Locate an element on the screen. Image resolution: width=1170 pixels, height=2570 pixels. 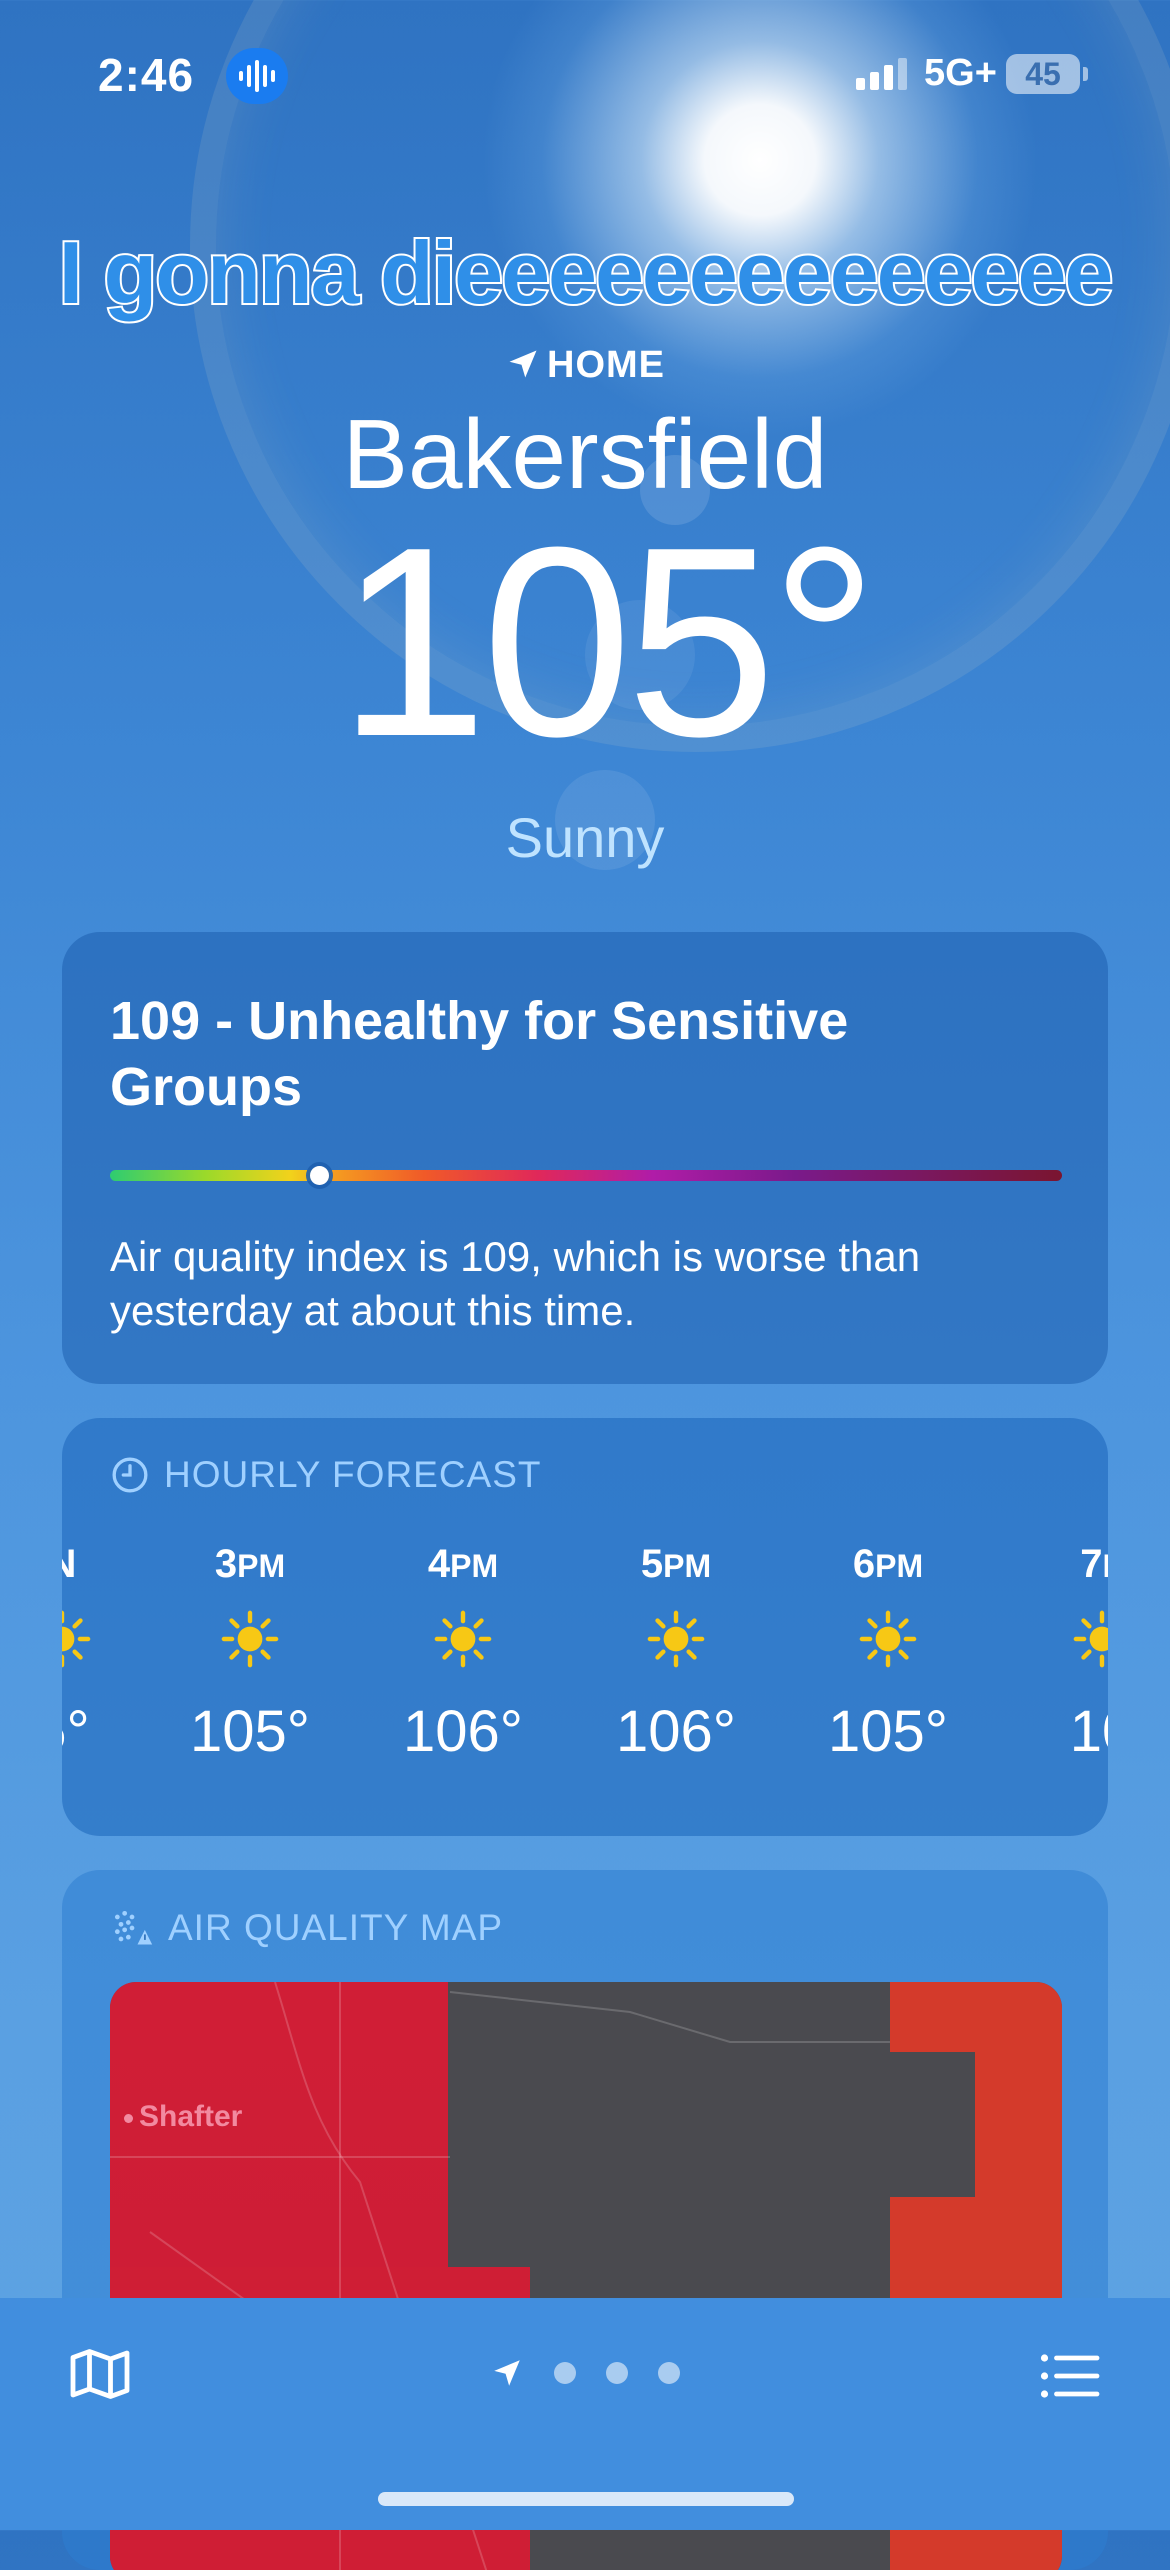
hourly-item: 3PM 105° is located at coordinates (250, 1657).